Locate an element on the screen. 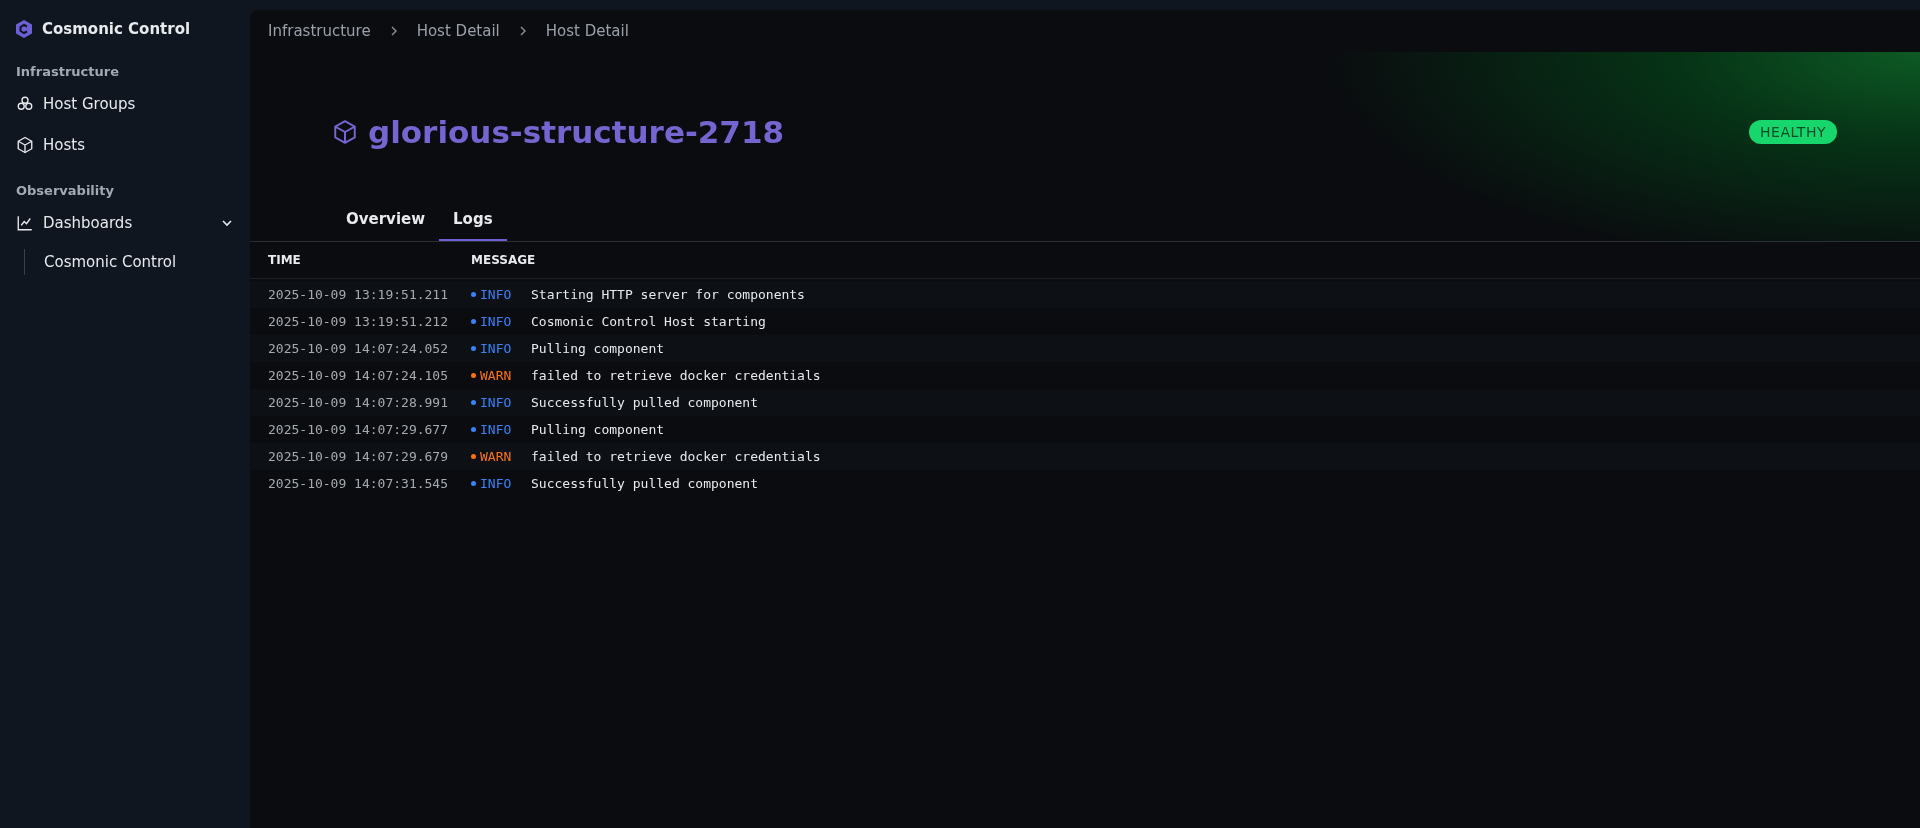 This screenshot has height=828, width=1920. app-title: Cosmonic Control is located at coordinates (116, 29).